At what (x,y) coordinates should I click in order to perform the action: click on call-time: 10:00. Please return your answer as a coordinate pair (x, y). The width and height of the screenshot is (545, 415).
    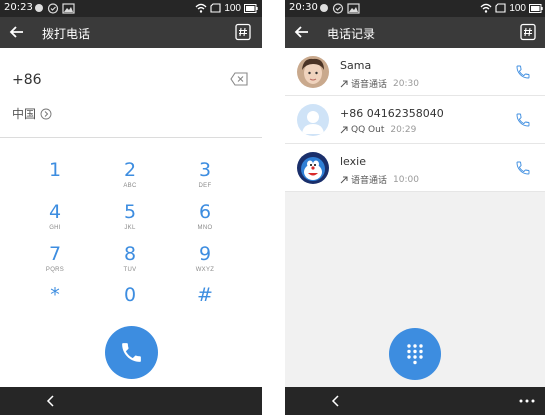
    Looking at the image, I should click on (406, 179).